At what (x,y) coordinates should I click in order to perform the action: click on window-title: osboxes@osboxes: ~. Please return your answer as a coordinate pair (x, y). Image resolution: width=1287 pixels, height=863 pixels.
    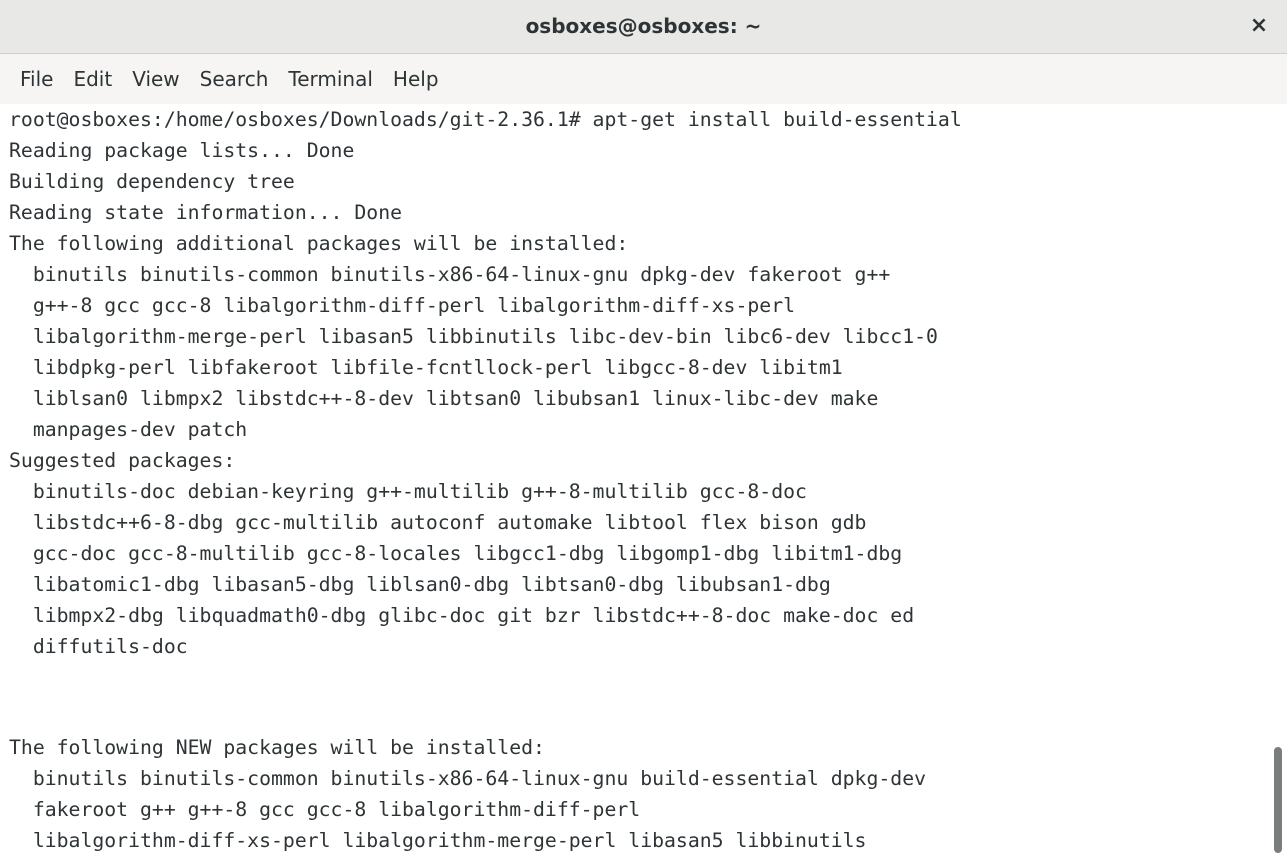
    Looking at the image, I should click on (643, 26).